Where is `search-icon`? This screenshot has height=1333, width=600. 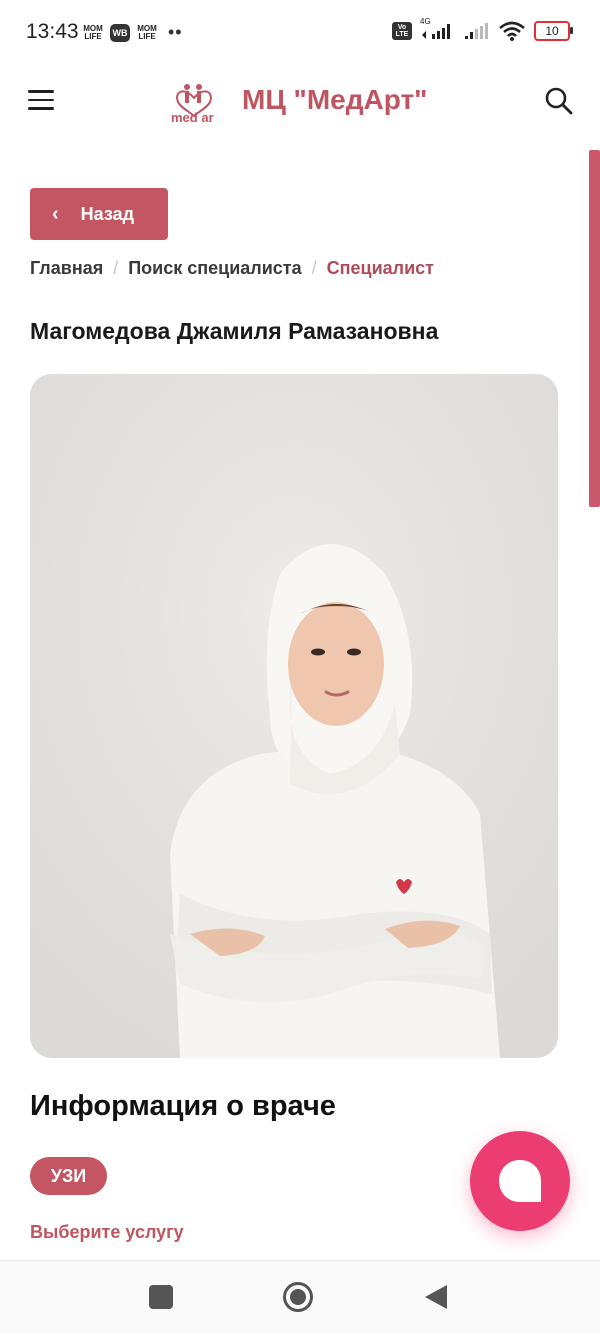 search-icon is located at coordinates (559, 101).